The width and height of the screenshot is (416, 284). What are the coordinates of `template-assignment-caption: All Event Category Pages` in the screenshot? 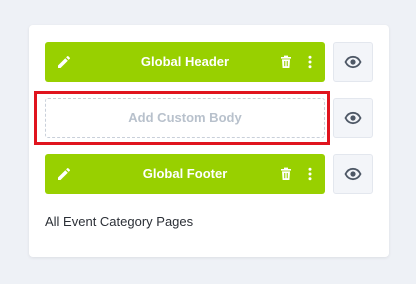 It's located at (119, 221).